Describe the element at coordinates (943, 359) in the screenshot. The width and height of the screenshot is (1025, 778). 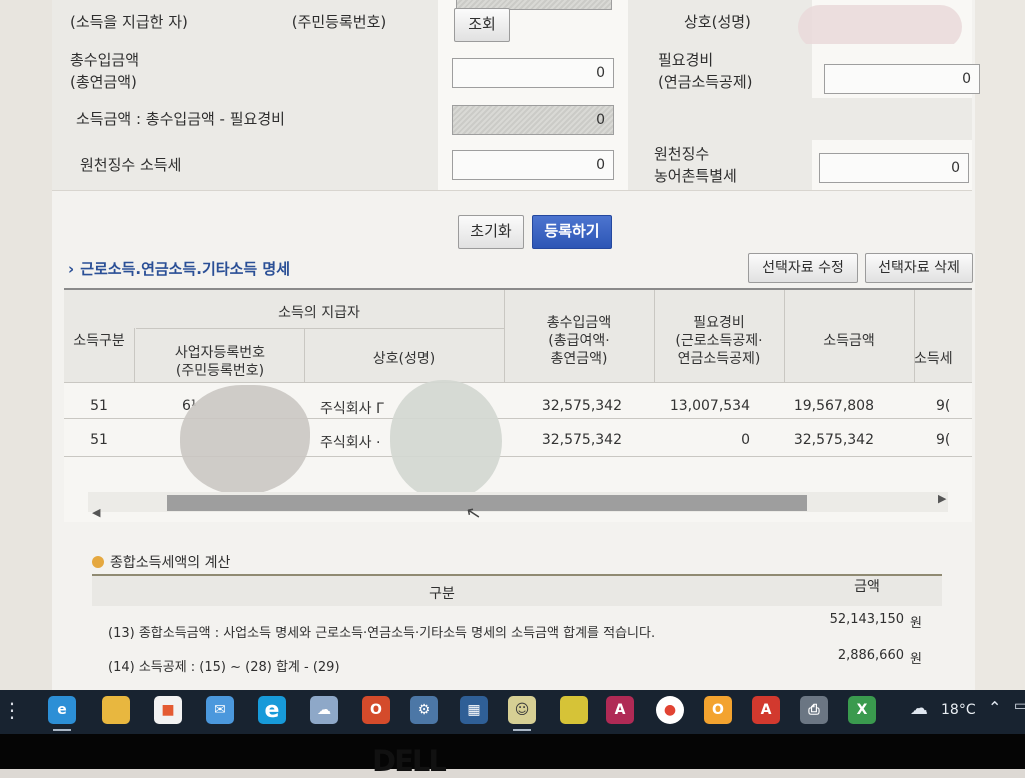
I see `tax-header-partial: 소득세` at that location.